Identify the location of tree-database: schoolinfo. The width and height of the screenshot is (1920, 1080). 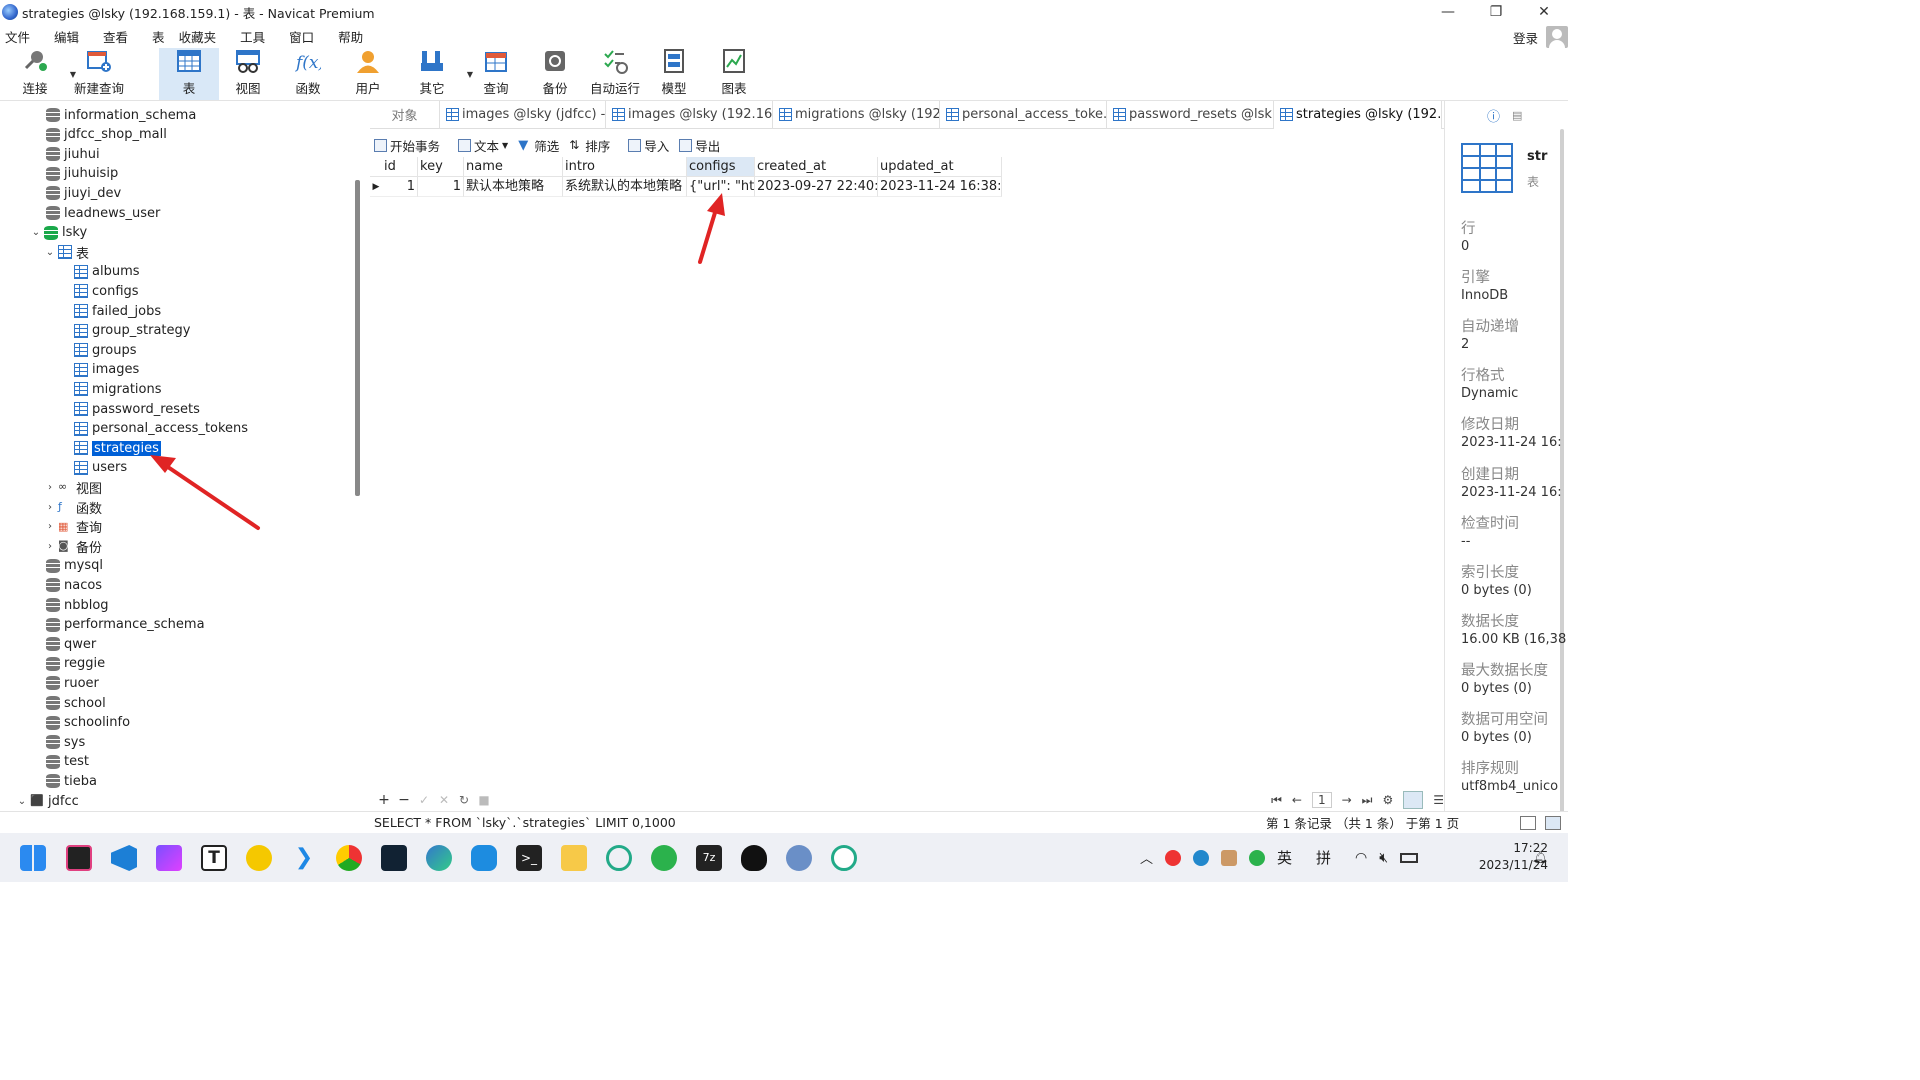
(88, 723).